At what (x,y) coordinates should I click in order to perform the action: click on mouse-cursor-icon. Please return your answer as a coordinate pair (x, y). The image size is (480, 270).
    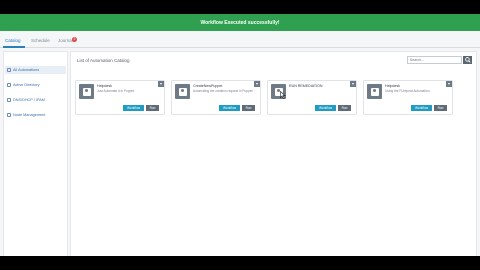
    Looking at the image, I should click on (283, 95).